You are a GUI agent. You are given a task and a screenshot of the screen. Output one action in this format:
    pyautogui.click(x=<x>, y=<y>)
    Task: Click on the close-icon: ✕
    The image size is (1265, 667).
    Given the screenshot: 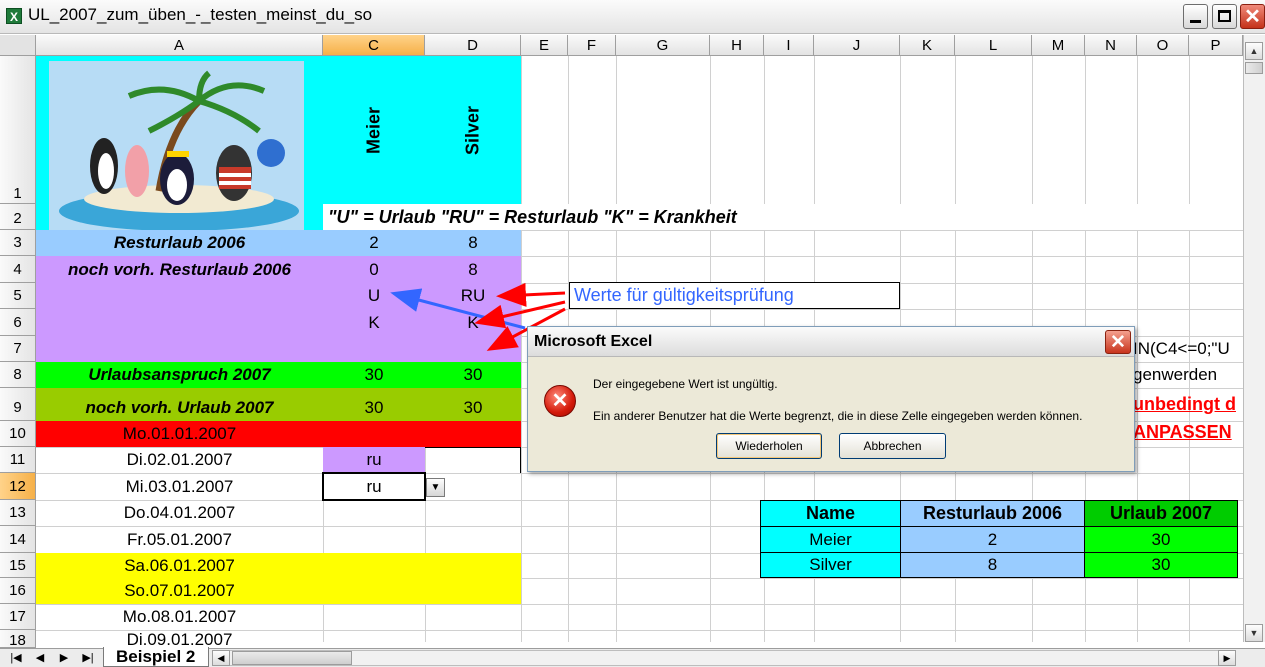 What is the action you would take?
    pyautogui.click(x=1118, y=342)
    